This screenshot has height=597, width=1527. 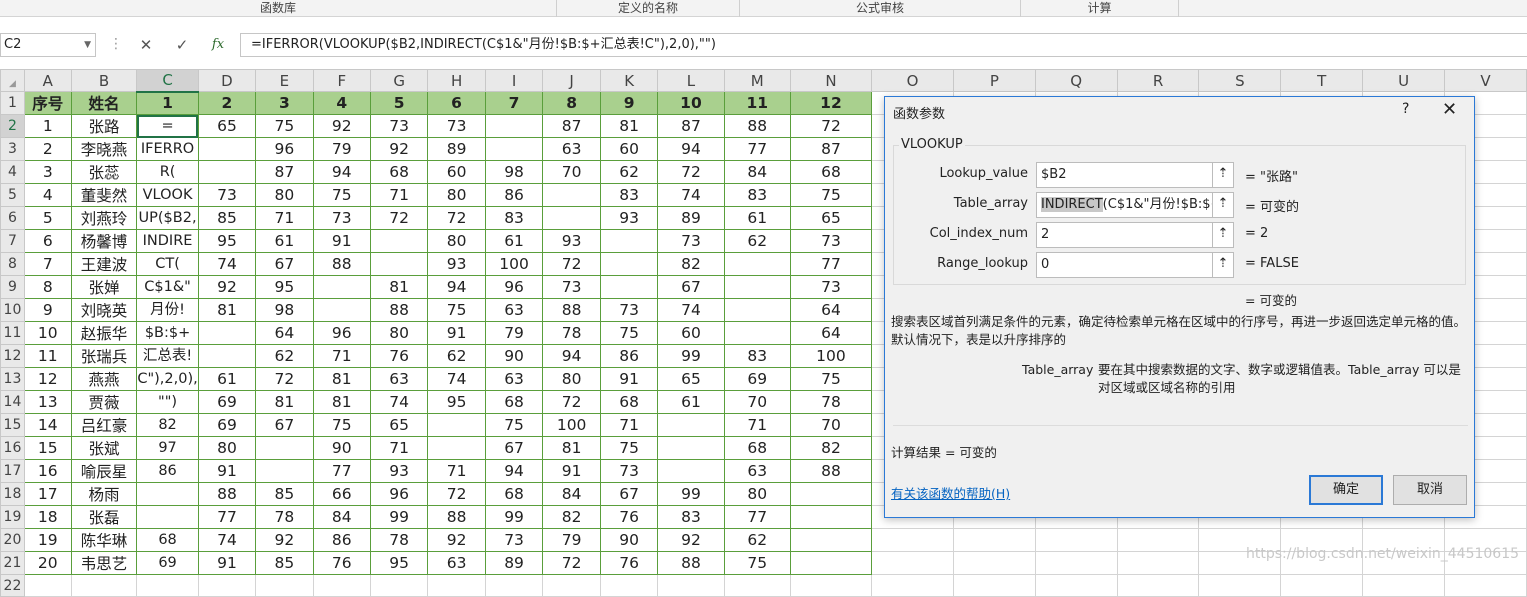 What do you see at coordinates (1430, 490) in the screenshot?
I see `cancel-button: 取消` at bounding box center [1430, 490].